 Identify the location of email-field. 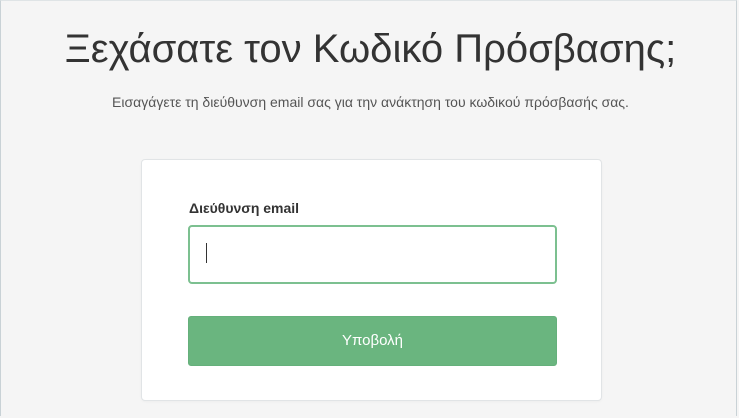
(372, 254).